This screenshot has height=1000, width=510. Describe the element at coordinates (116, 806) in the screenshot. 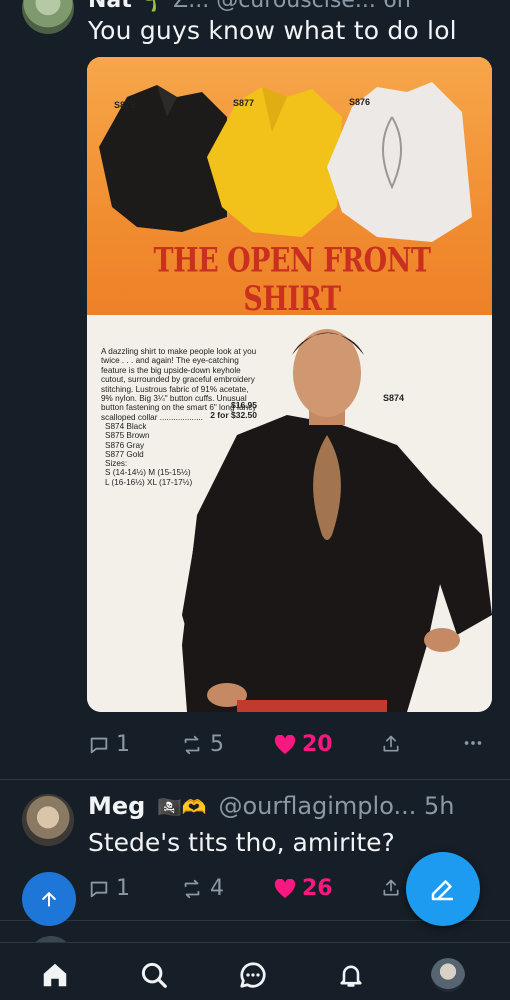

I see `author-name: Meg` at that location.